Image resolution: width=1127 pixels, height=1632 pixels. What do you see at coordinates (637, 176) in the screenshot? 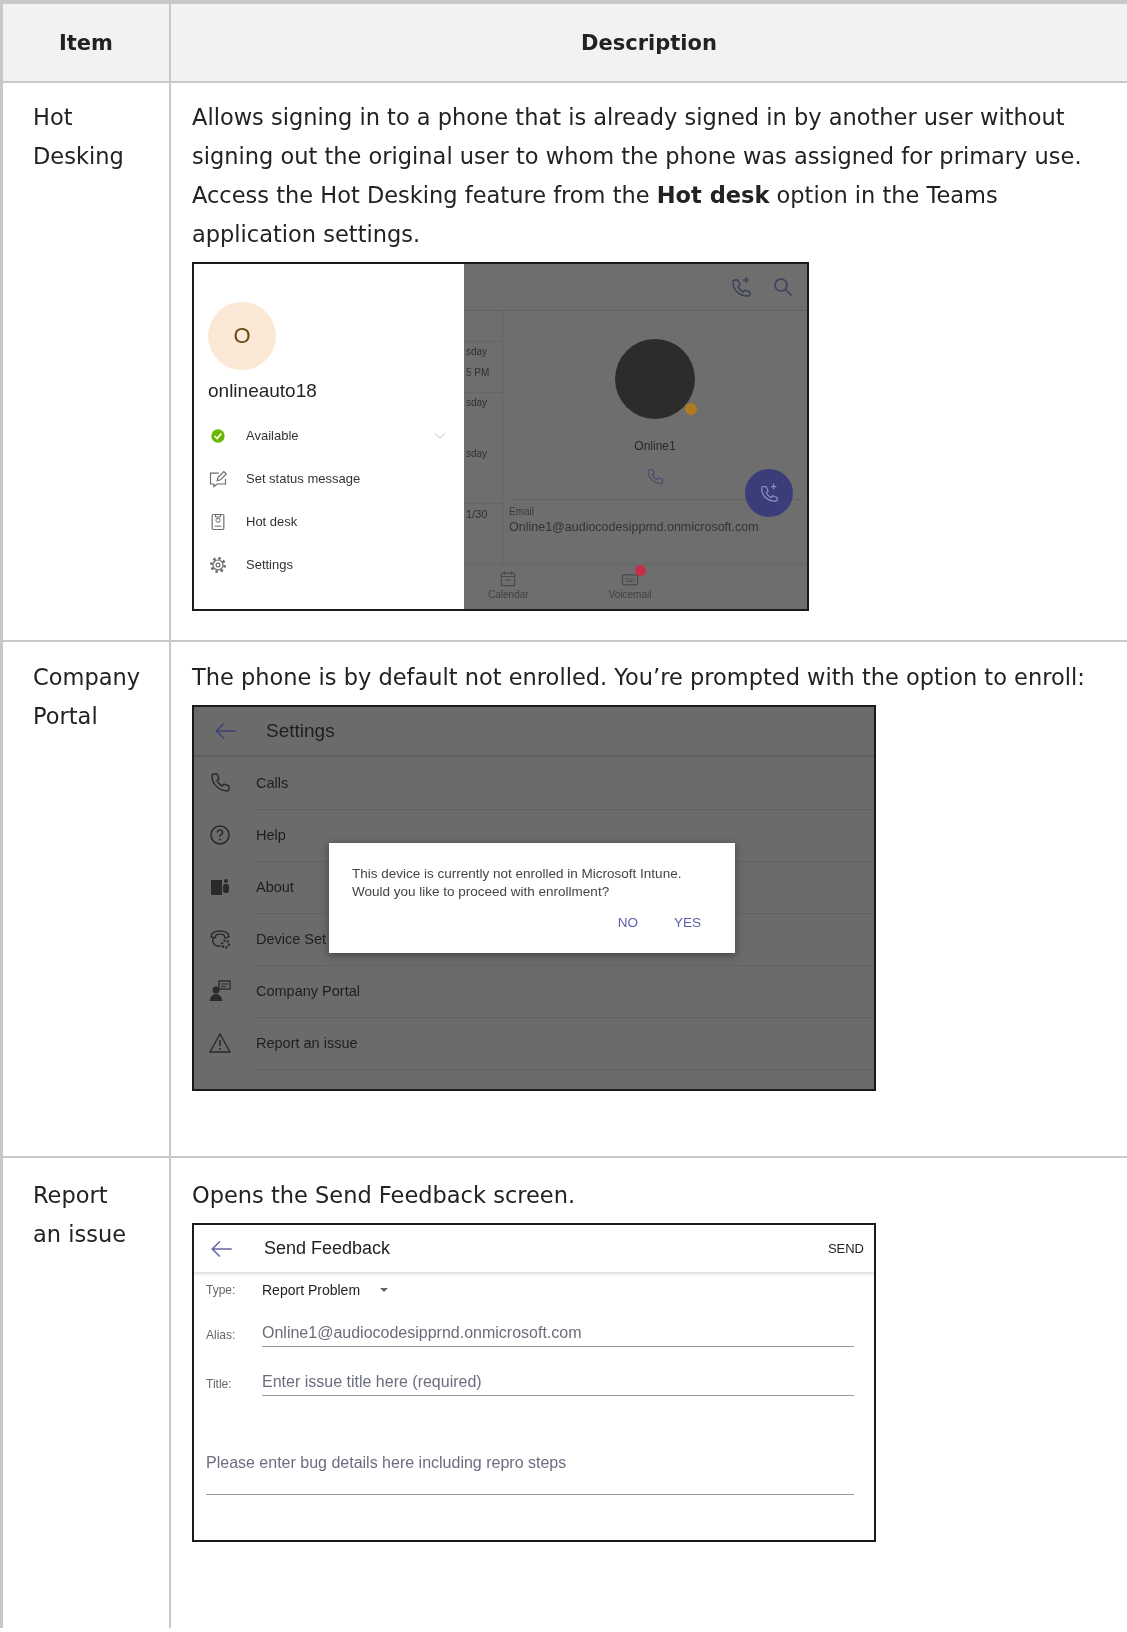
I see `description-text: Allows signing in to a phone that is already signed in by another user without signing out the original user to whom the phone was assigned for primary use. Access the Hot Desking feature from the Hot desk option in the Teams application settings.` at bounding box center [637, 176].